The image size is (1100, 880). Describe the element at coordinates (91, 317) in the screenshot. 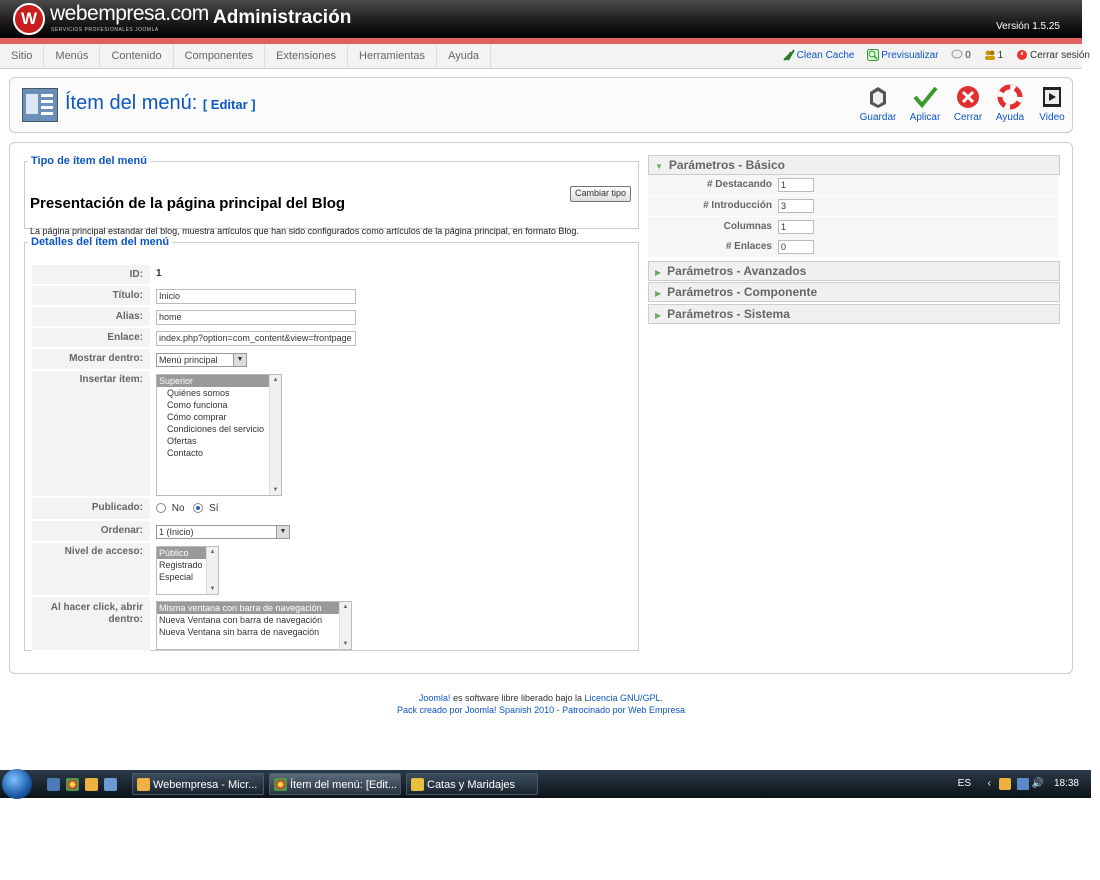

I see `alias-label: Alias:` at that location.